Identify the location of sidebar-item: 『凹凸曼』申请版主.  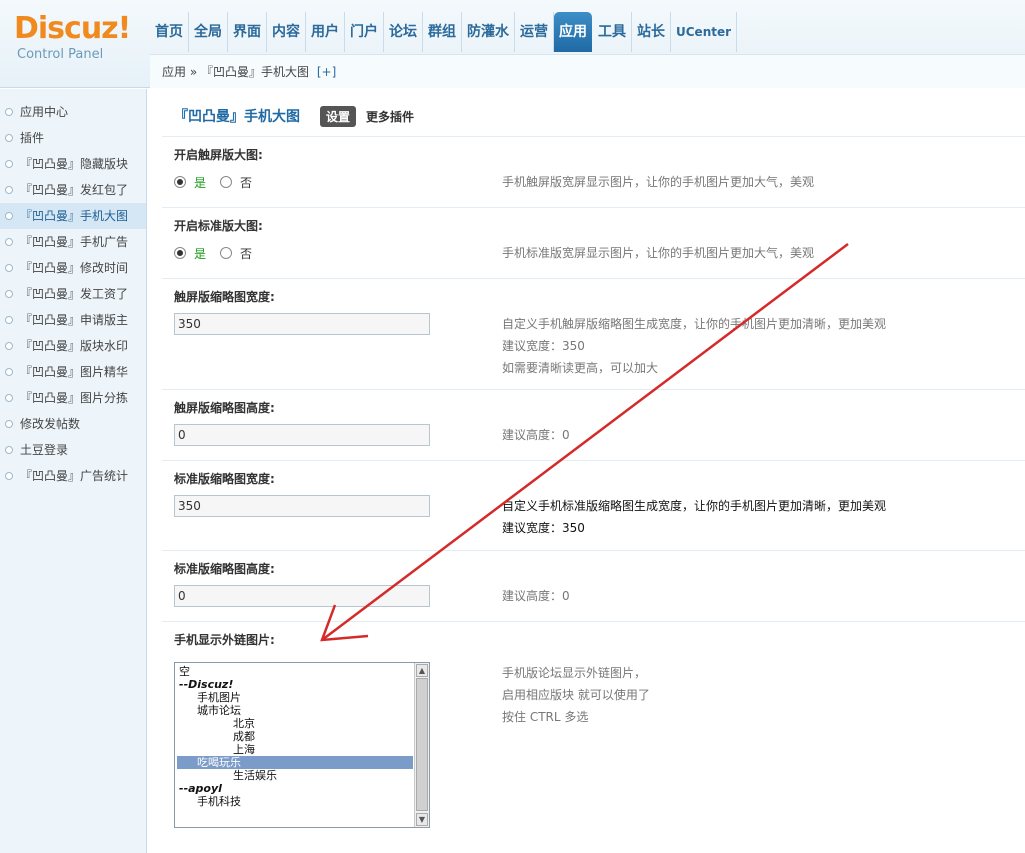
(73, 320).